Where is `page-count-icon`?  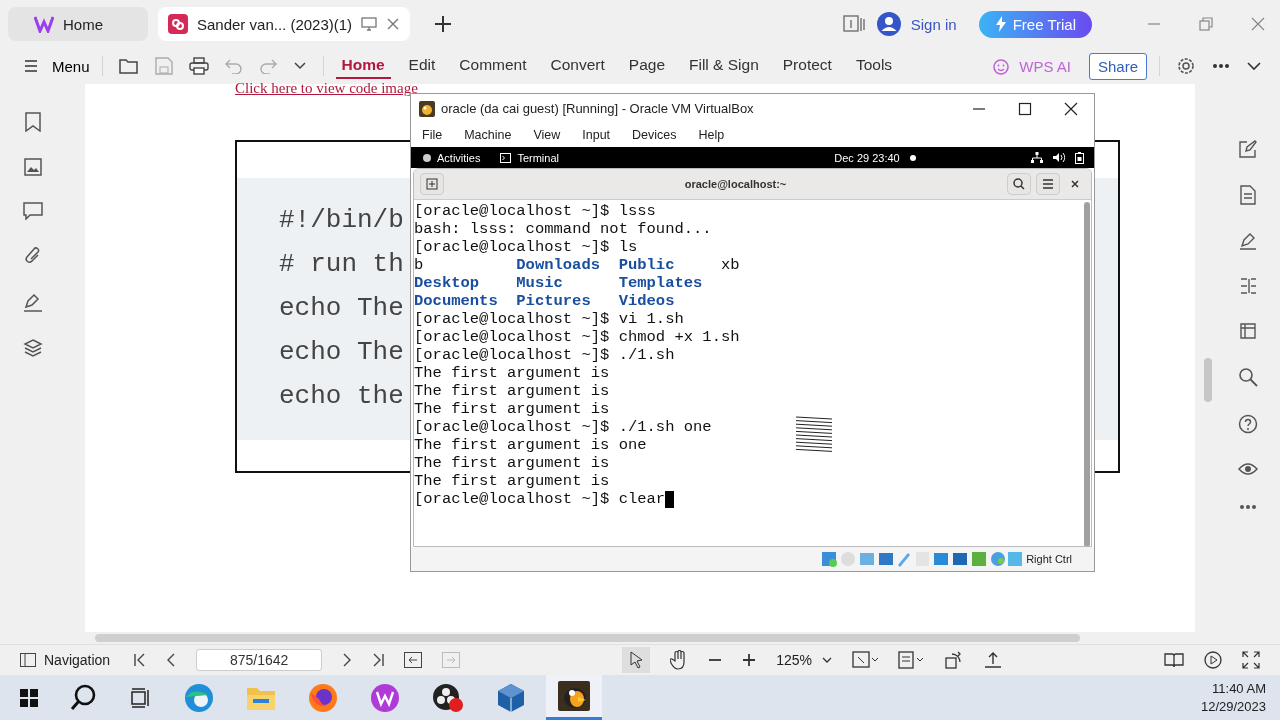 page-count-icon is located at coordinates (854, 24).